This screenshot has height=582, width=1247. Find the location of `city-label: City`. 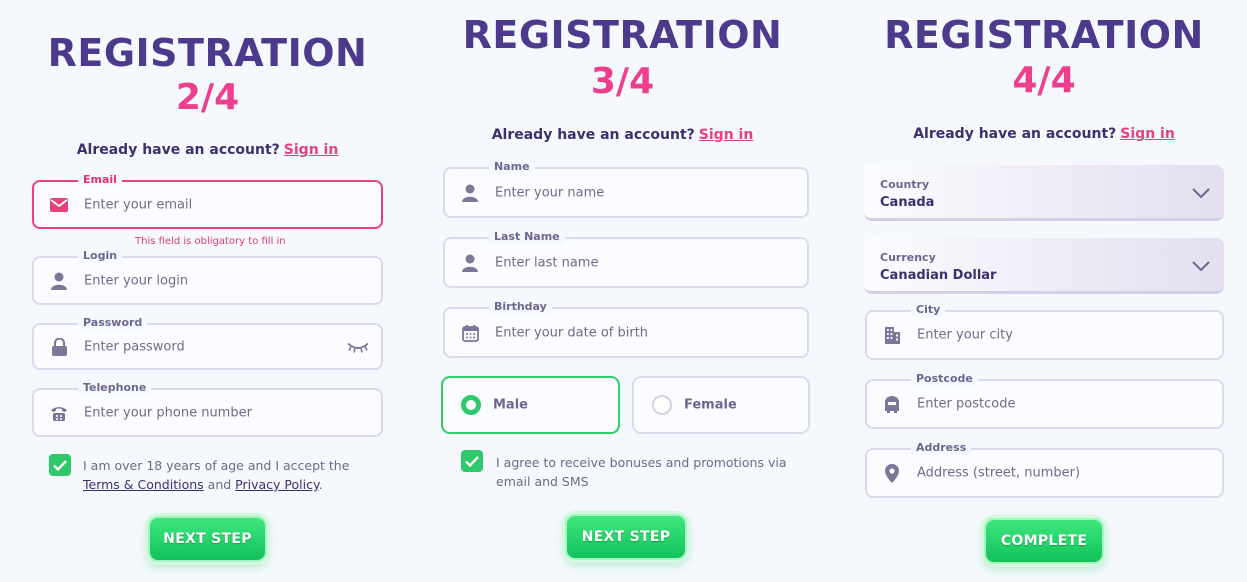

city-label: City is located at coordinates (928, 310).